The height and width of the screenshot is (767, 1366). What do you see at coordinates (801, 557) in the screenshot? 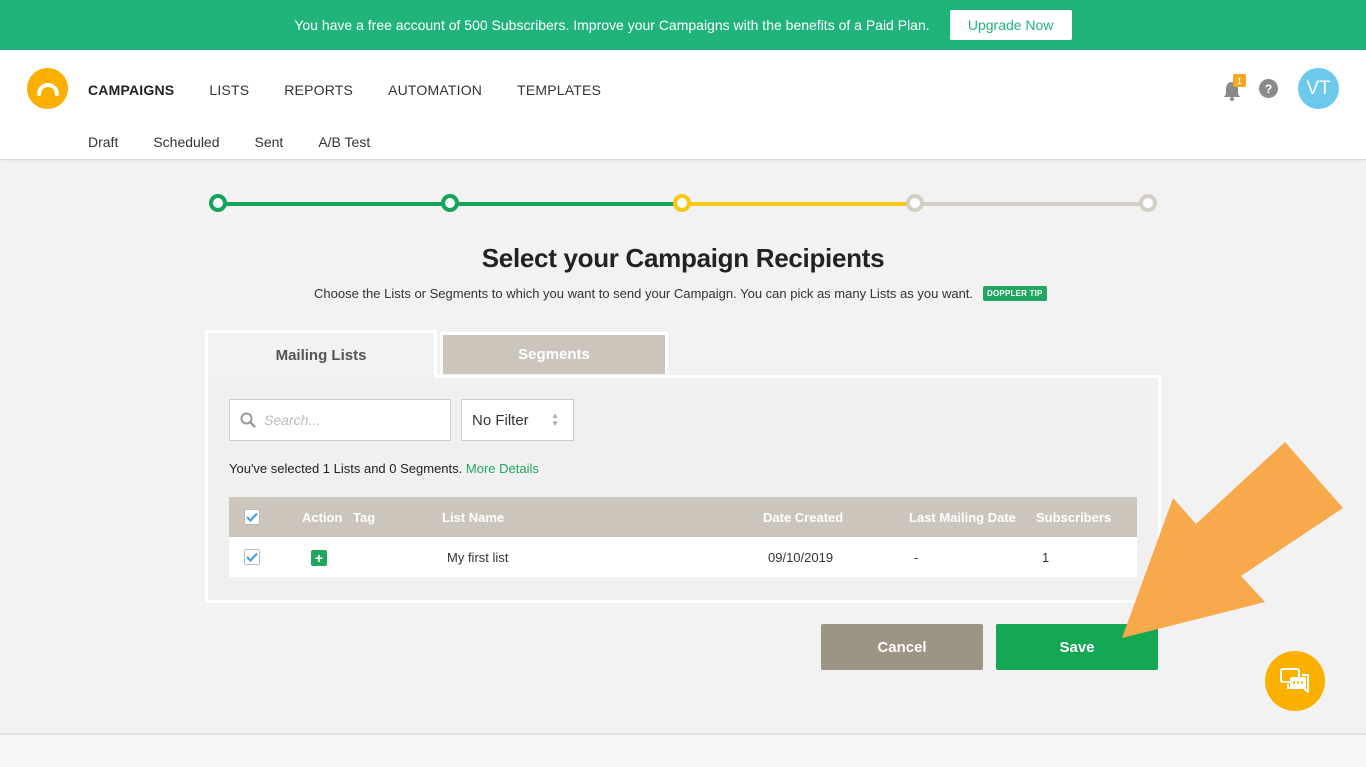
I see `cell-date-created: 09/10/2019` at bounding box center [801, 557].